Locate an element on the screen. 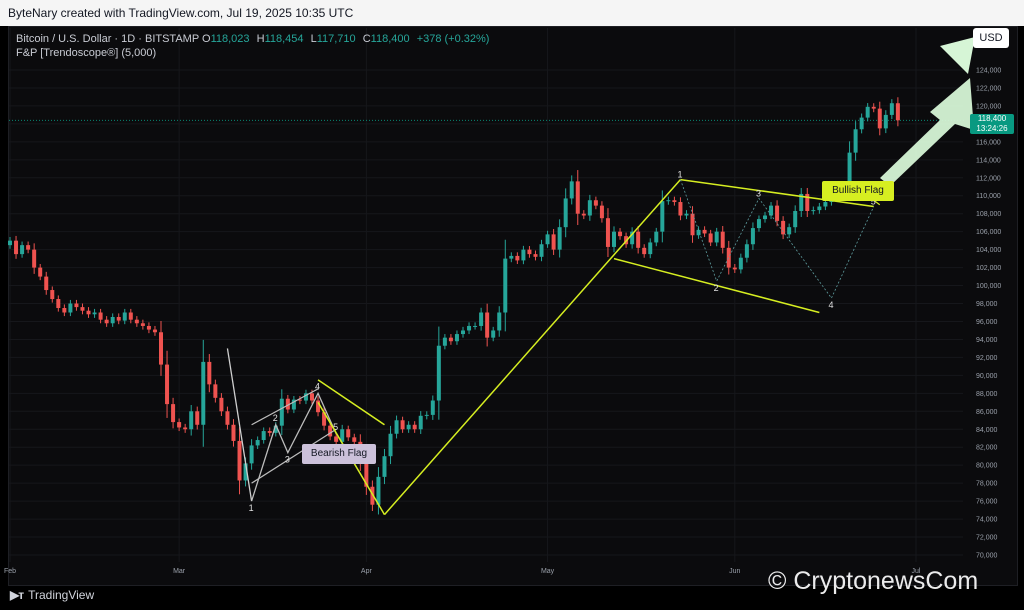 This screenshot has width=1024, height=610. y-tick-label: 106,000 is located at coordinates (988, 232).